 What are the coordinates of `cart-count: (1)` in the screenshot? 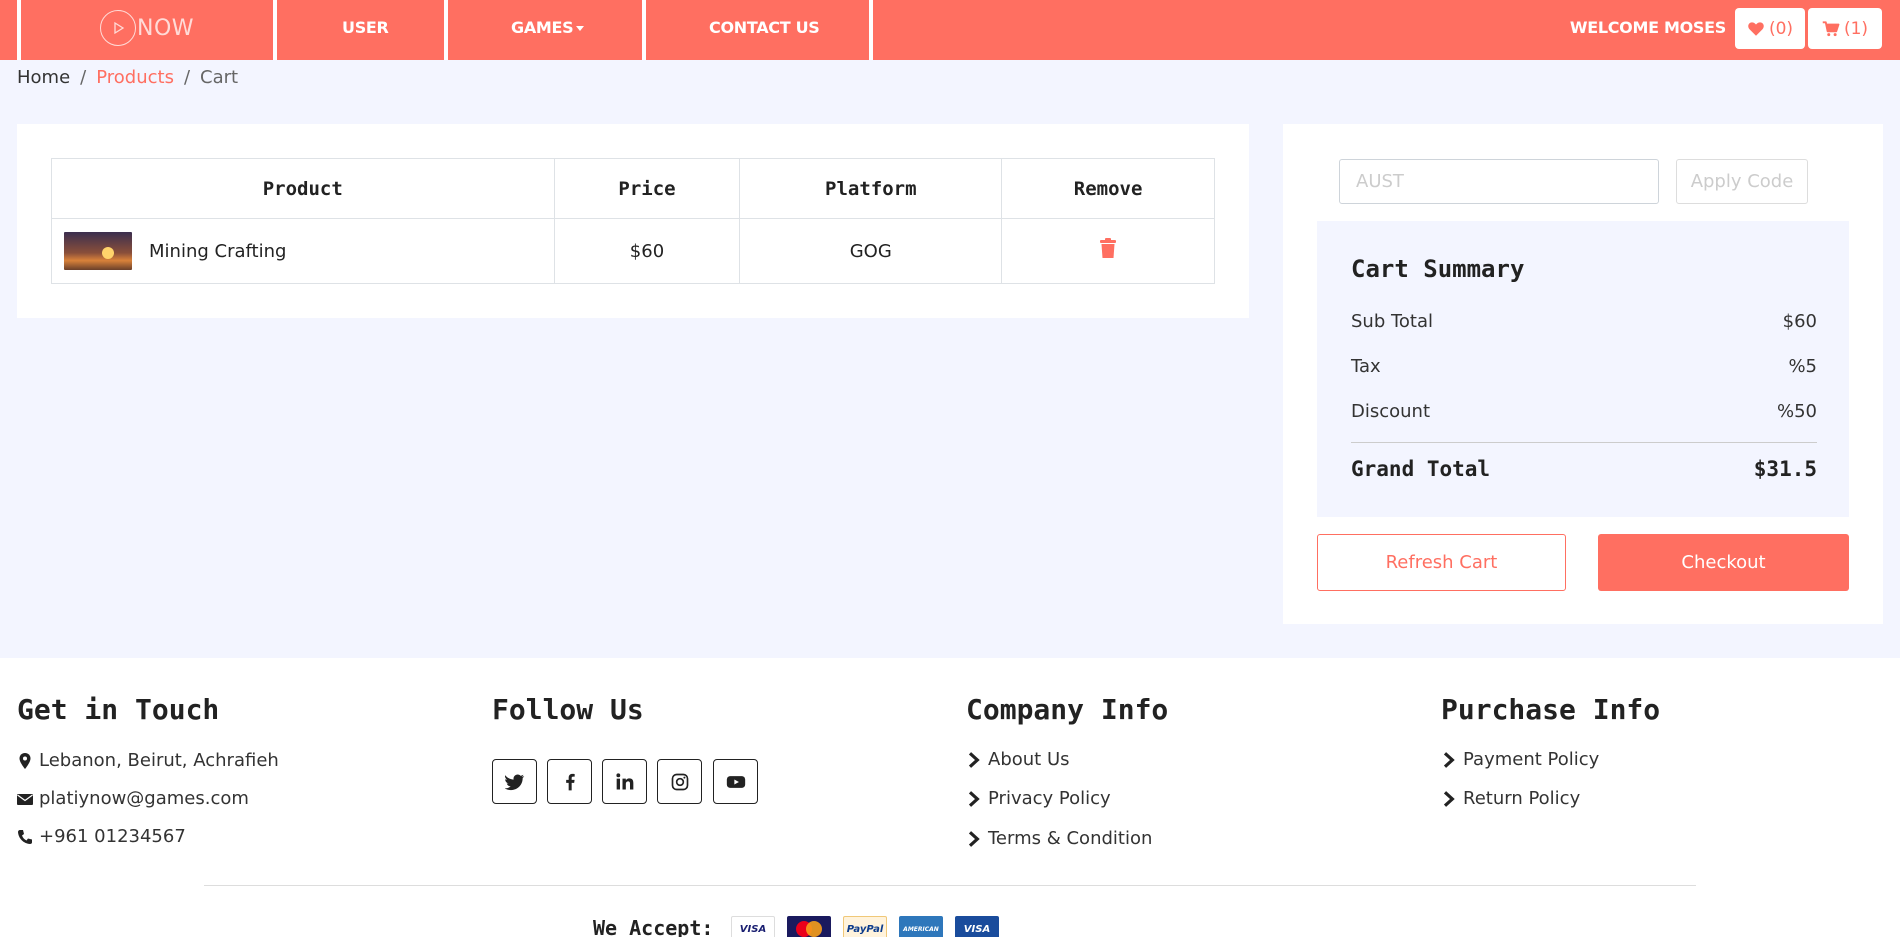 It's located at (1856, 28).